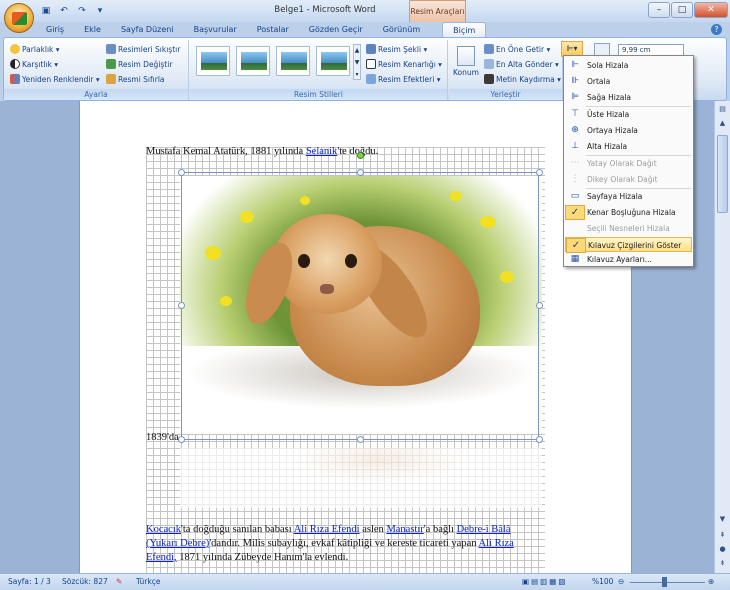 This screenshot has height=590, width=730. What do you see at coordinates (322, 151) in the screenshot?
I see `link-selanik: Selanik` at bounding box center [322, 151].